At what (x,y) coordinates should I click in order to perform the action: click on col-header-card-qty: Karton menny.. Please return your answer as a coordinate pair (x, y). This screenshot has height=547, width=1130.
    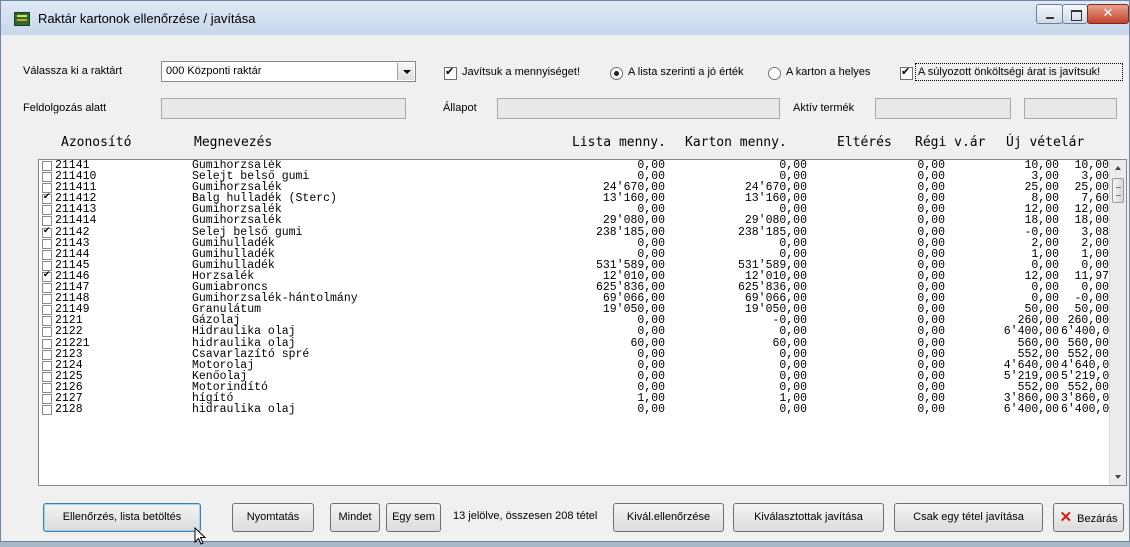
    Looking at the image, I should click on (736, 142).